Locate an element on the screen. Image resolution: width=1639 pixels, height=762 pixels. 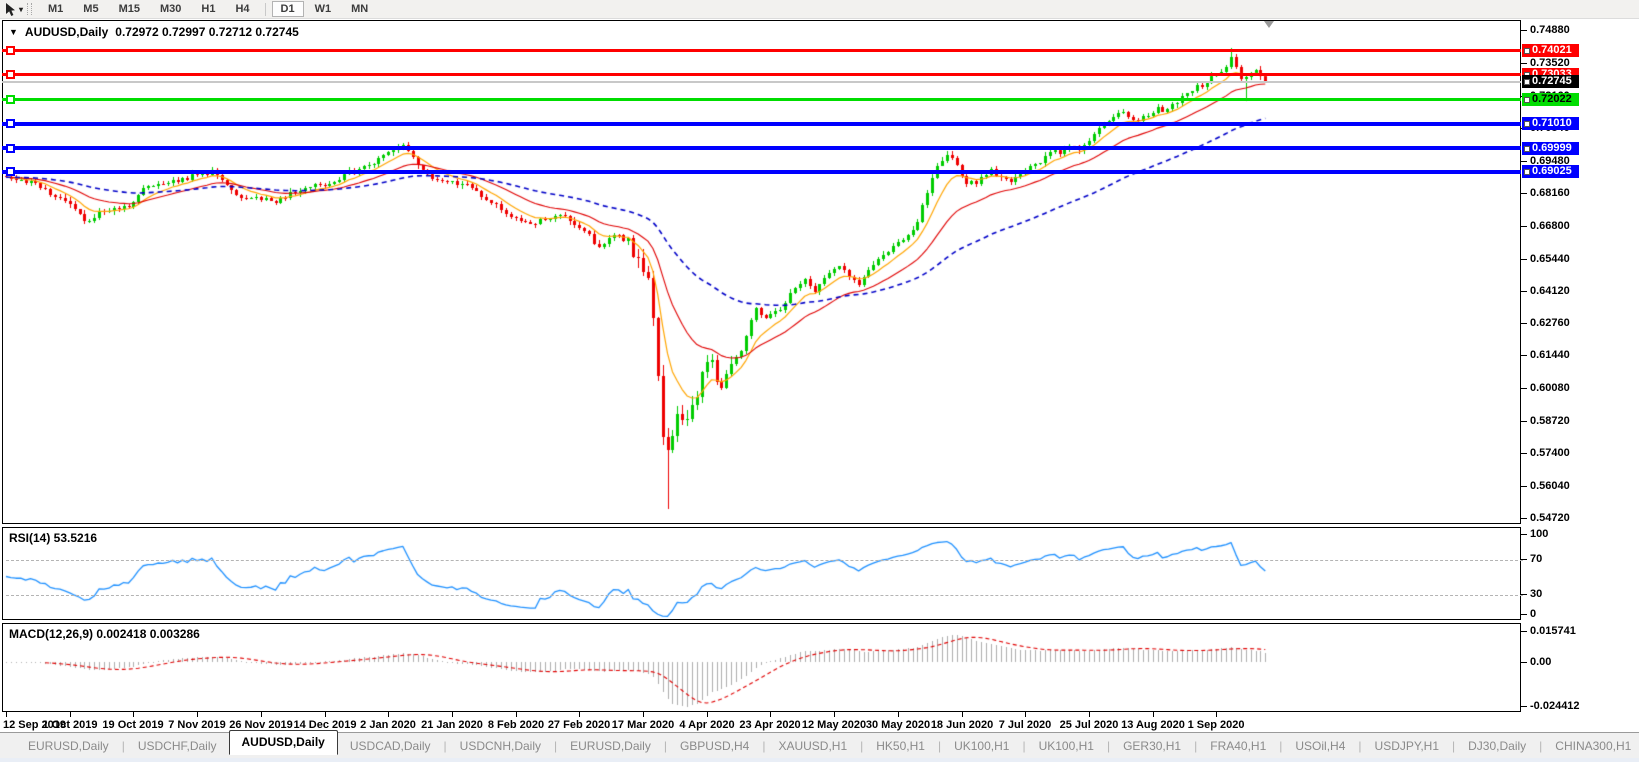
chart-tab-china300-h1-16: CHINA300,H1 is located at coordinates (1591, 746).